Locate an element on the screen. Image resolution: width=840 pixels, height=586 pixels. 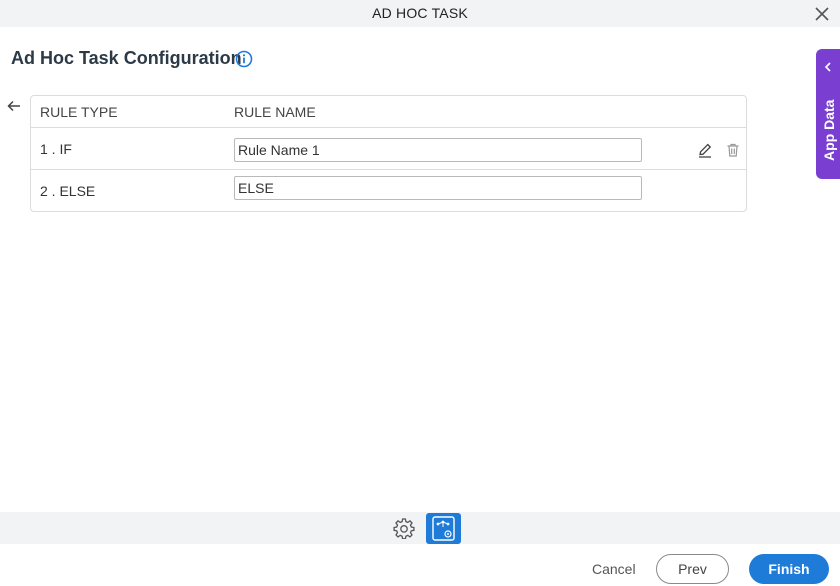
window-title: AD HOC TASK is located at coordinates (420, 13).